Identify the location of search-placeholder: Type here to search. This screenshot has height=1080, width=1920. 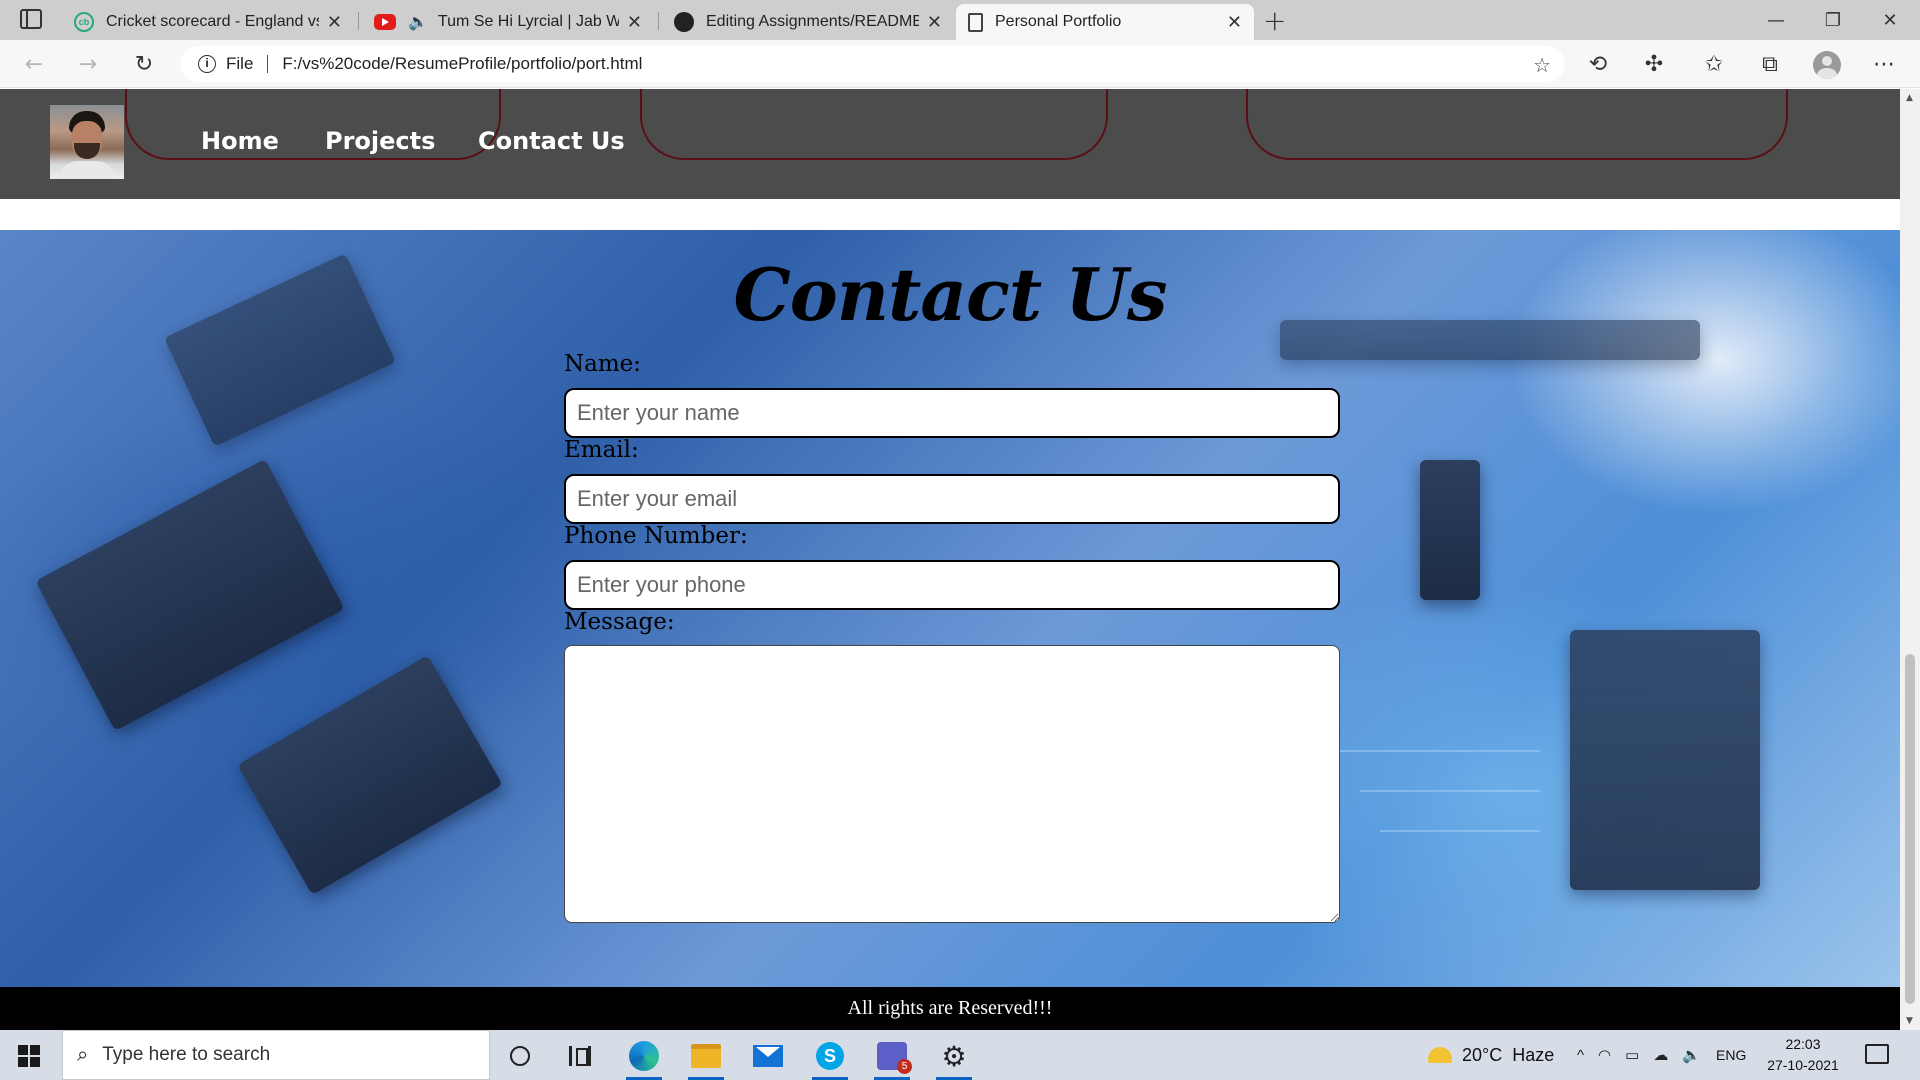
(186, 1054).